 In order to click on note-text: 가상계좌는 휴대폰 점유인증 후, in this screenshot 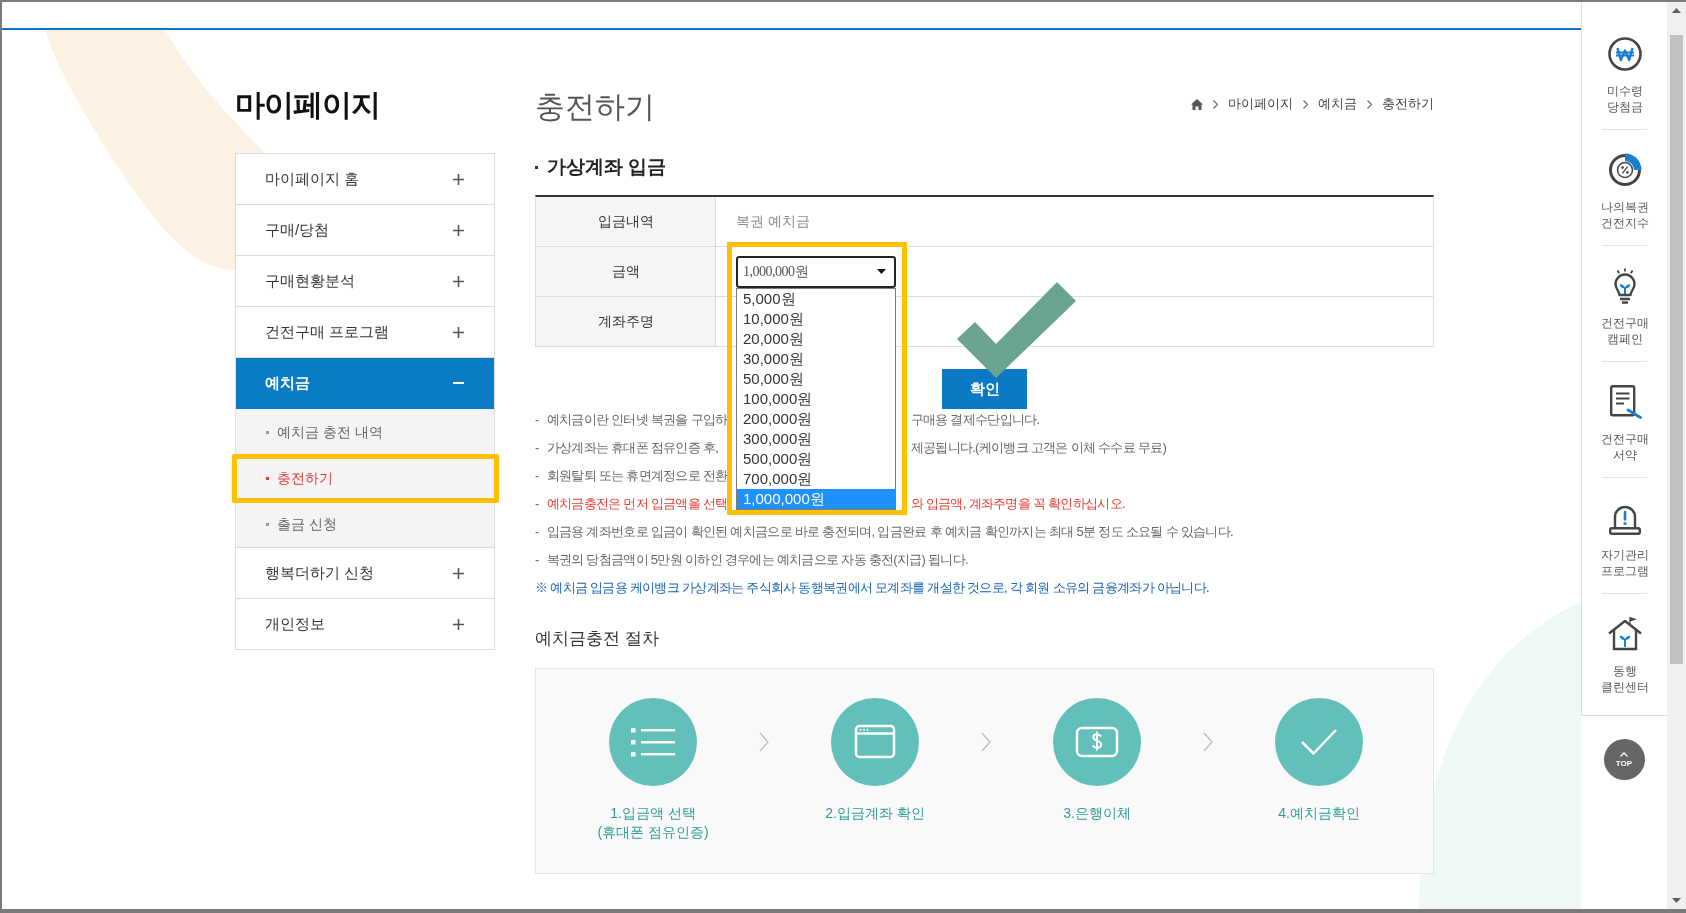, I will do `click(632, 447)`.